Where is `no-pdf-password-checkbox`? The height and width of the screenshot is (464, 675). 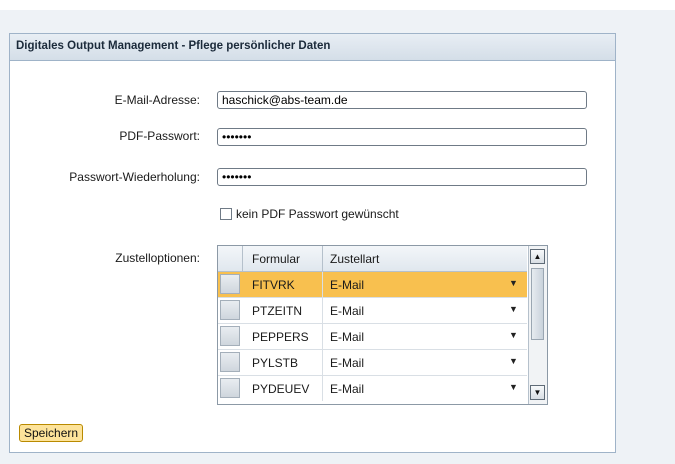
no-pdf-password-checkbox is located at coordinates (226, 214).